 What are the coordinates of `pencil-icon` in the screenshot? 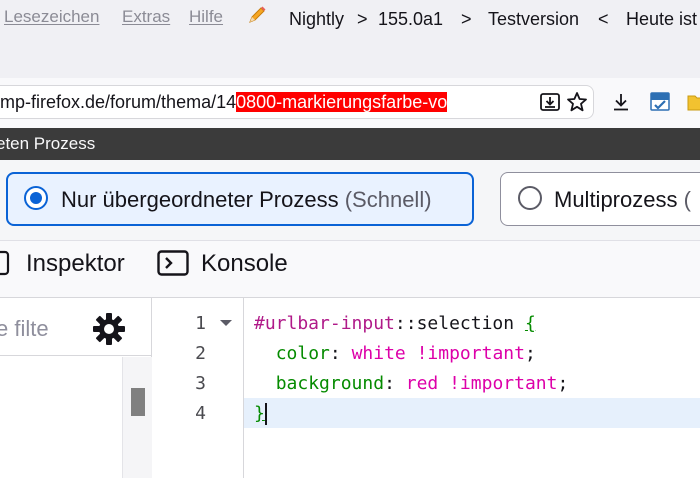 It's located at (257, 15).